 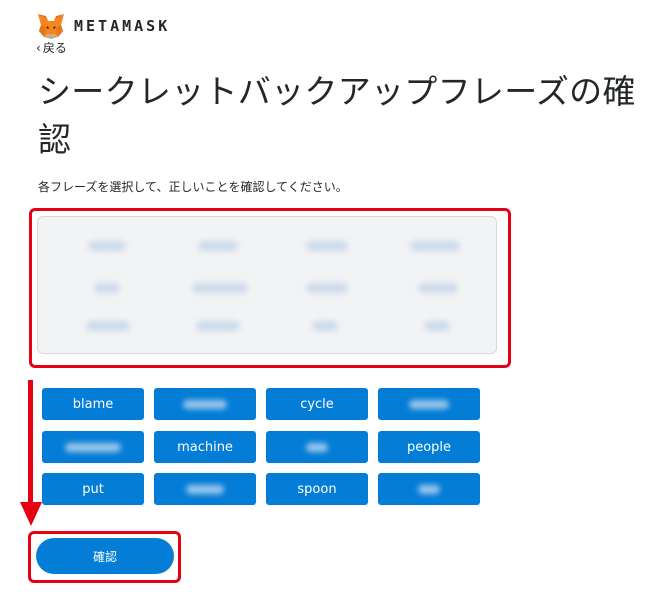 What do you see at coordinates (317, 489) in the screenshot?
I see `word-button: spoon` at bounding box center [317, 489].